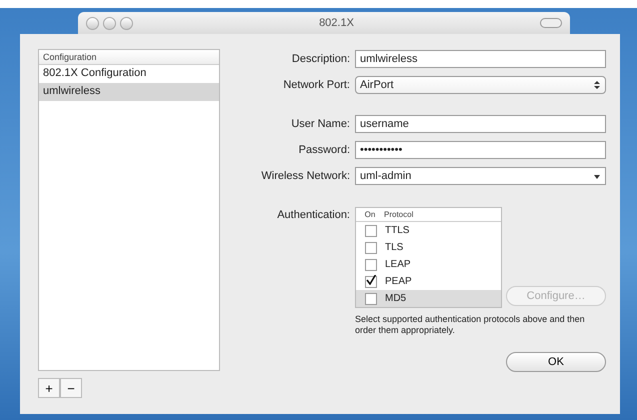  I want to click on table-row: MD5, so click(428, 298).